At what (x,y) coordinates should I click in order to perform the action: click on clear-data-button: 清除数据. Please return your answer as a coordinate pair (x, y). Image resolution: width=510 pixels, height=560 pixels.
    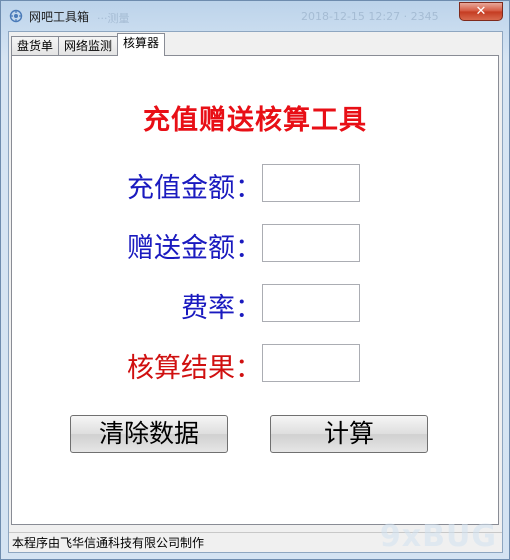
    Looking at the image, I should click on (149, 434).